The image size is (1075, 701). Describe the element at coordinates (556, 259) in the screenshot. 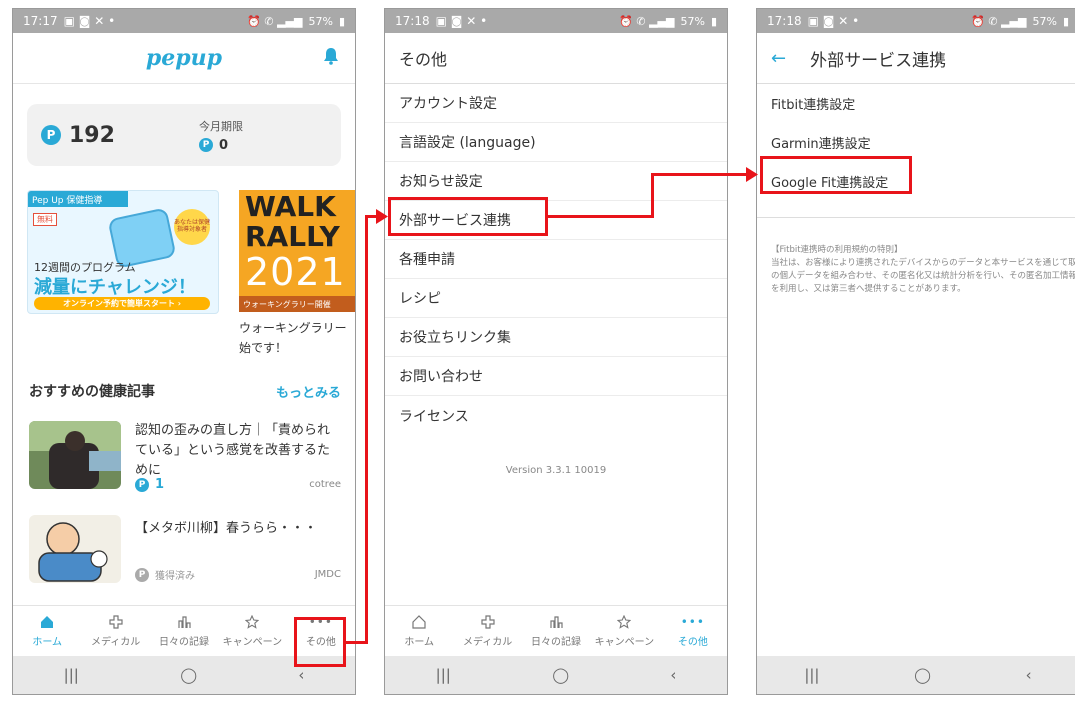

I see `menu-applications: 各種申請` at that location.